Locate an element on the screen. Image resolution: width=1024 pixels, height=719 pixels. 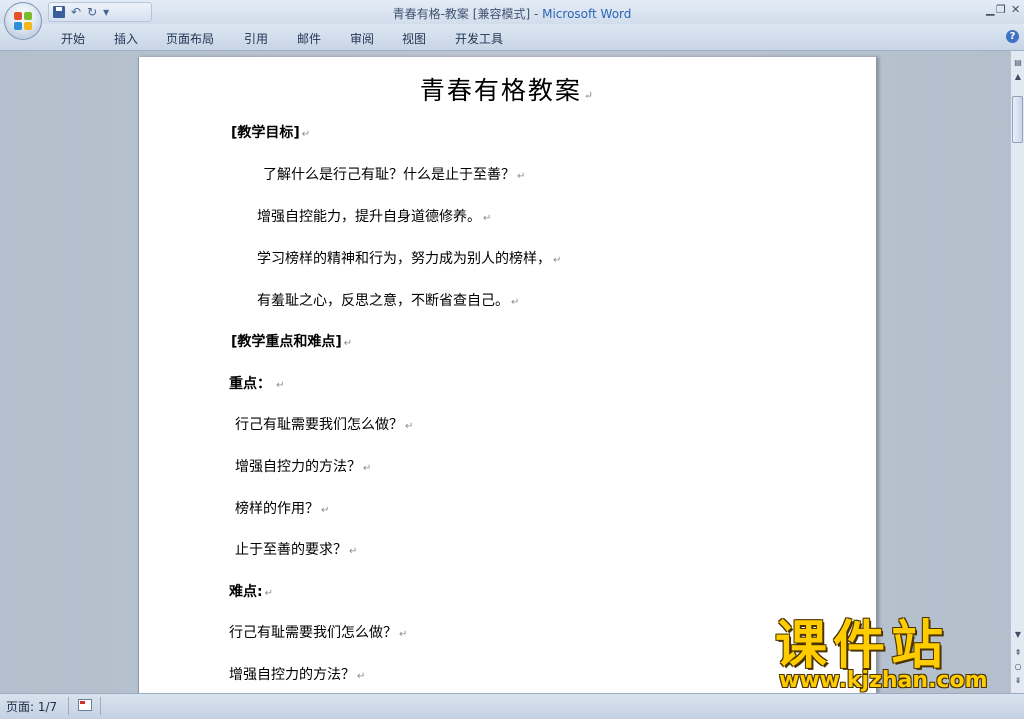
select-browse-object-icon: ○ is located at coordinates (1018, 667).